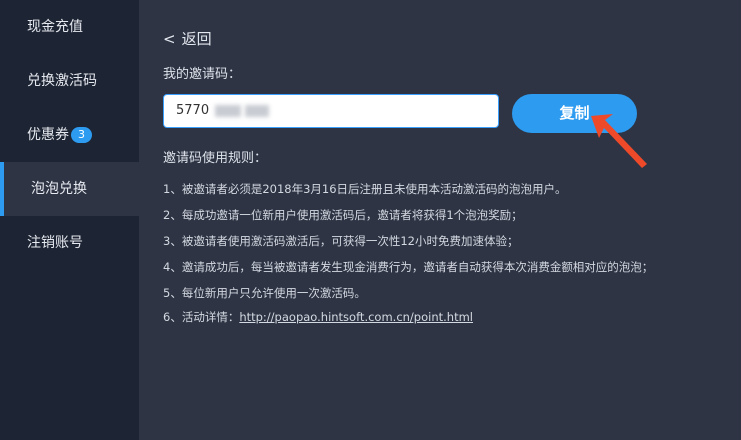 This screenshot has width=741, height=440. What do you see at coordinates (55, 27) in the screenshot?
I see `sidebar-item-label: 现金充值` at bounding box center [55, 27].